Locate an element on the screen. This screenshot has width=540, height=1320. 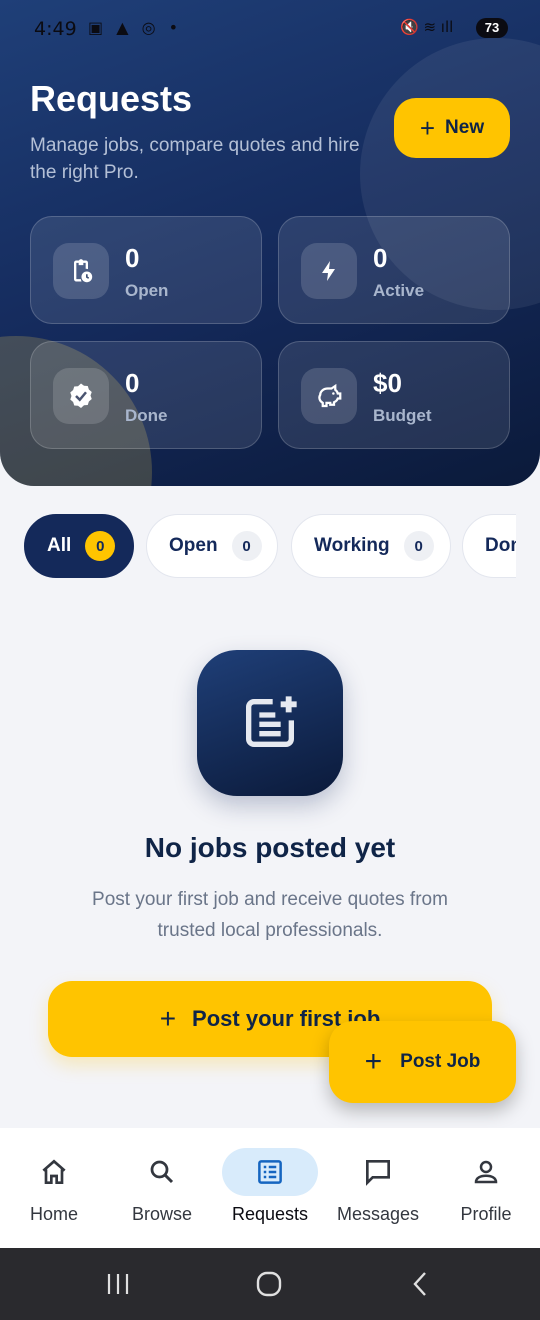
nav-label: Home is located at coordinates (53, 1214).